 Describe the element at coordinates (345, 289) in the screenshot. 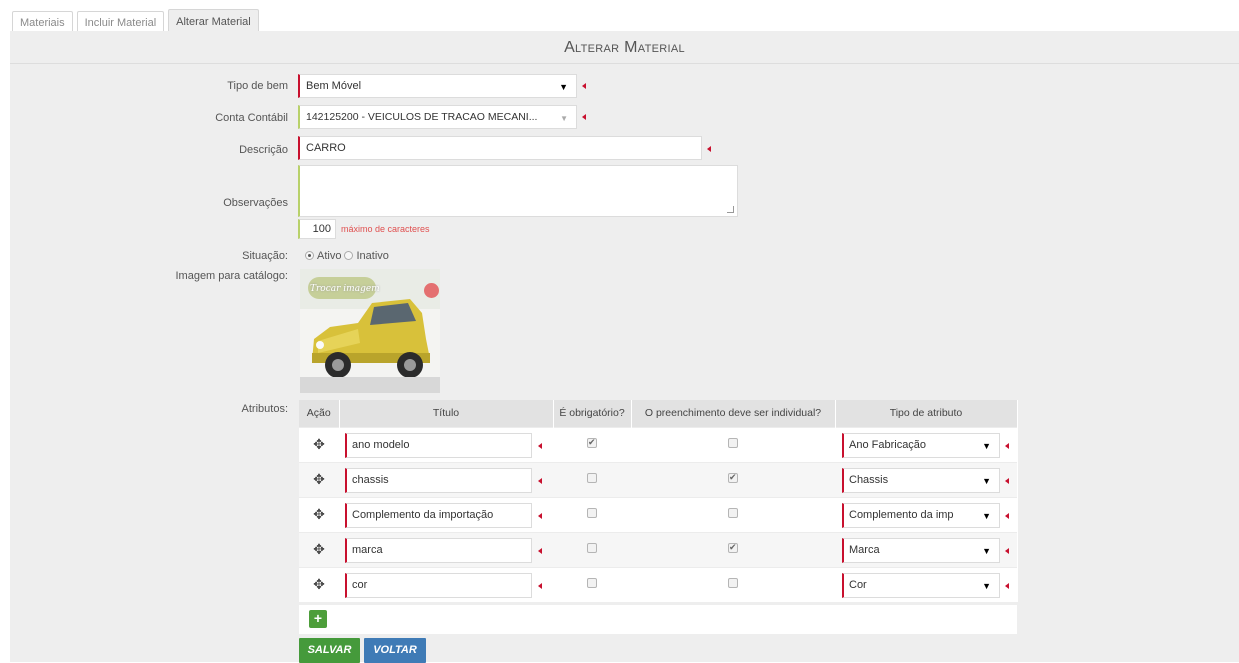

I see `trocar-imagem-text: Trocar imagem` at that location.